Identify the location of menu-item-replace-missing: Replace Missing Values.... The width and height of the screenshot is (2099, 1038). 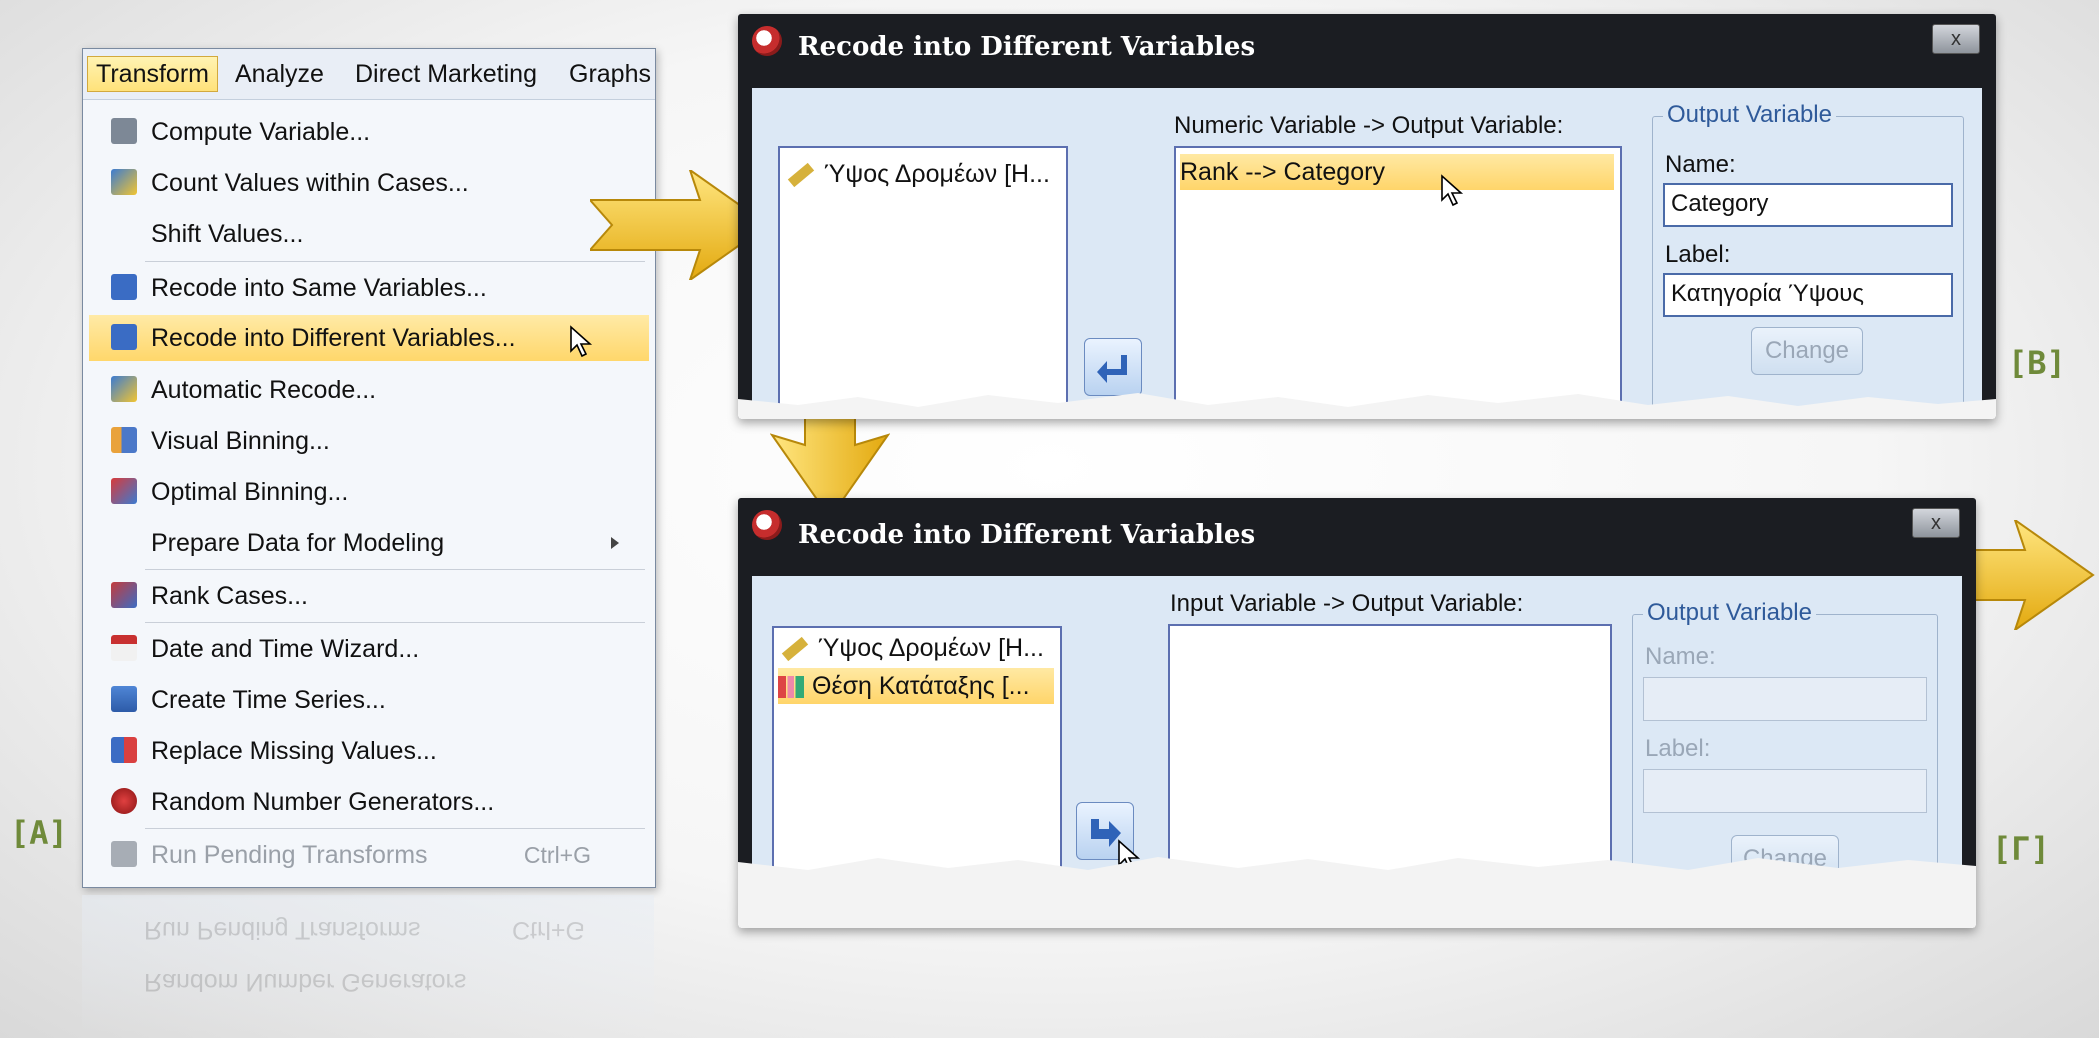
(369, 751).